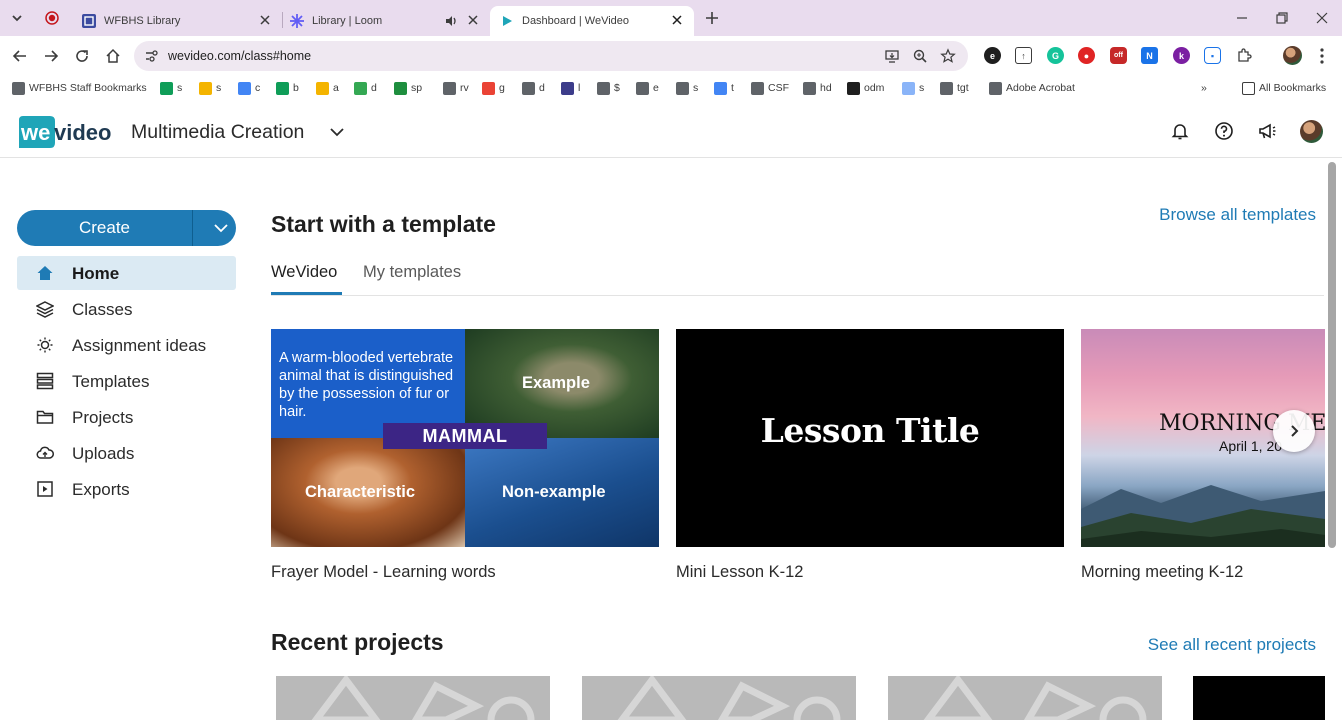 This screenshot has width=1342, height=720. What do you see at coordinates (177, 21) in the screenshot?
I see `tab-wfbhs-library: WFBHS Library` at bounding box center [177, 21].